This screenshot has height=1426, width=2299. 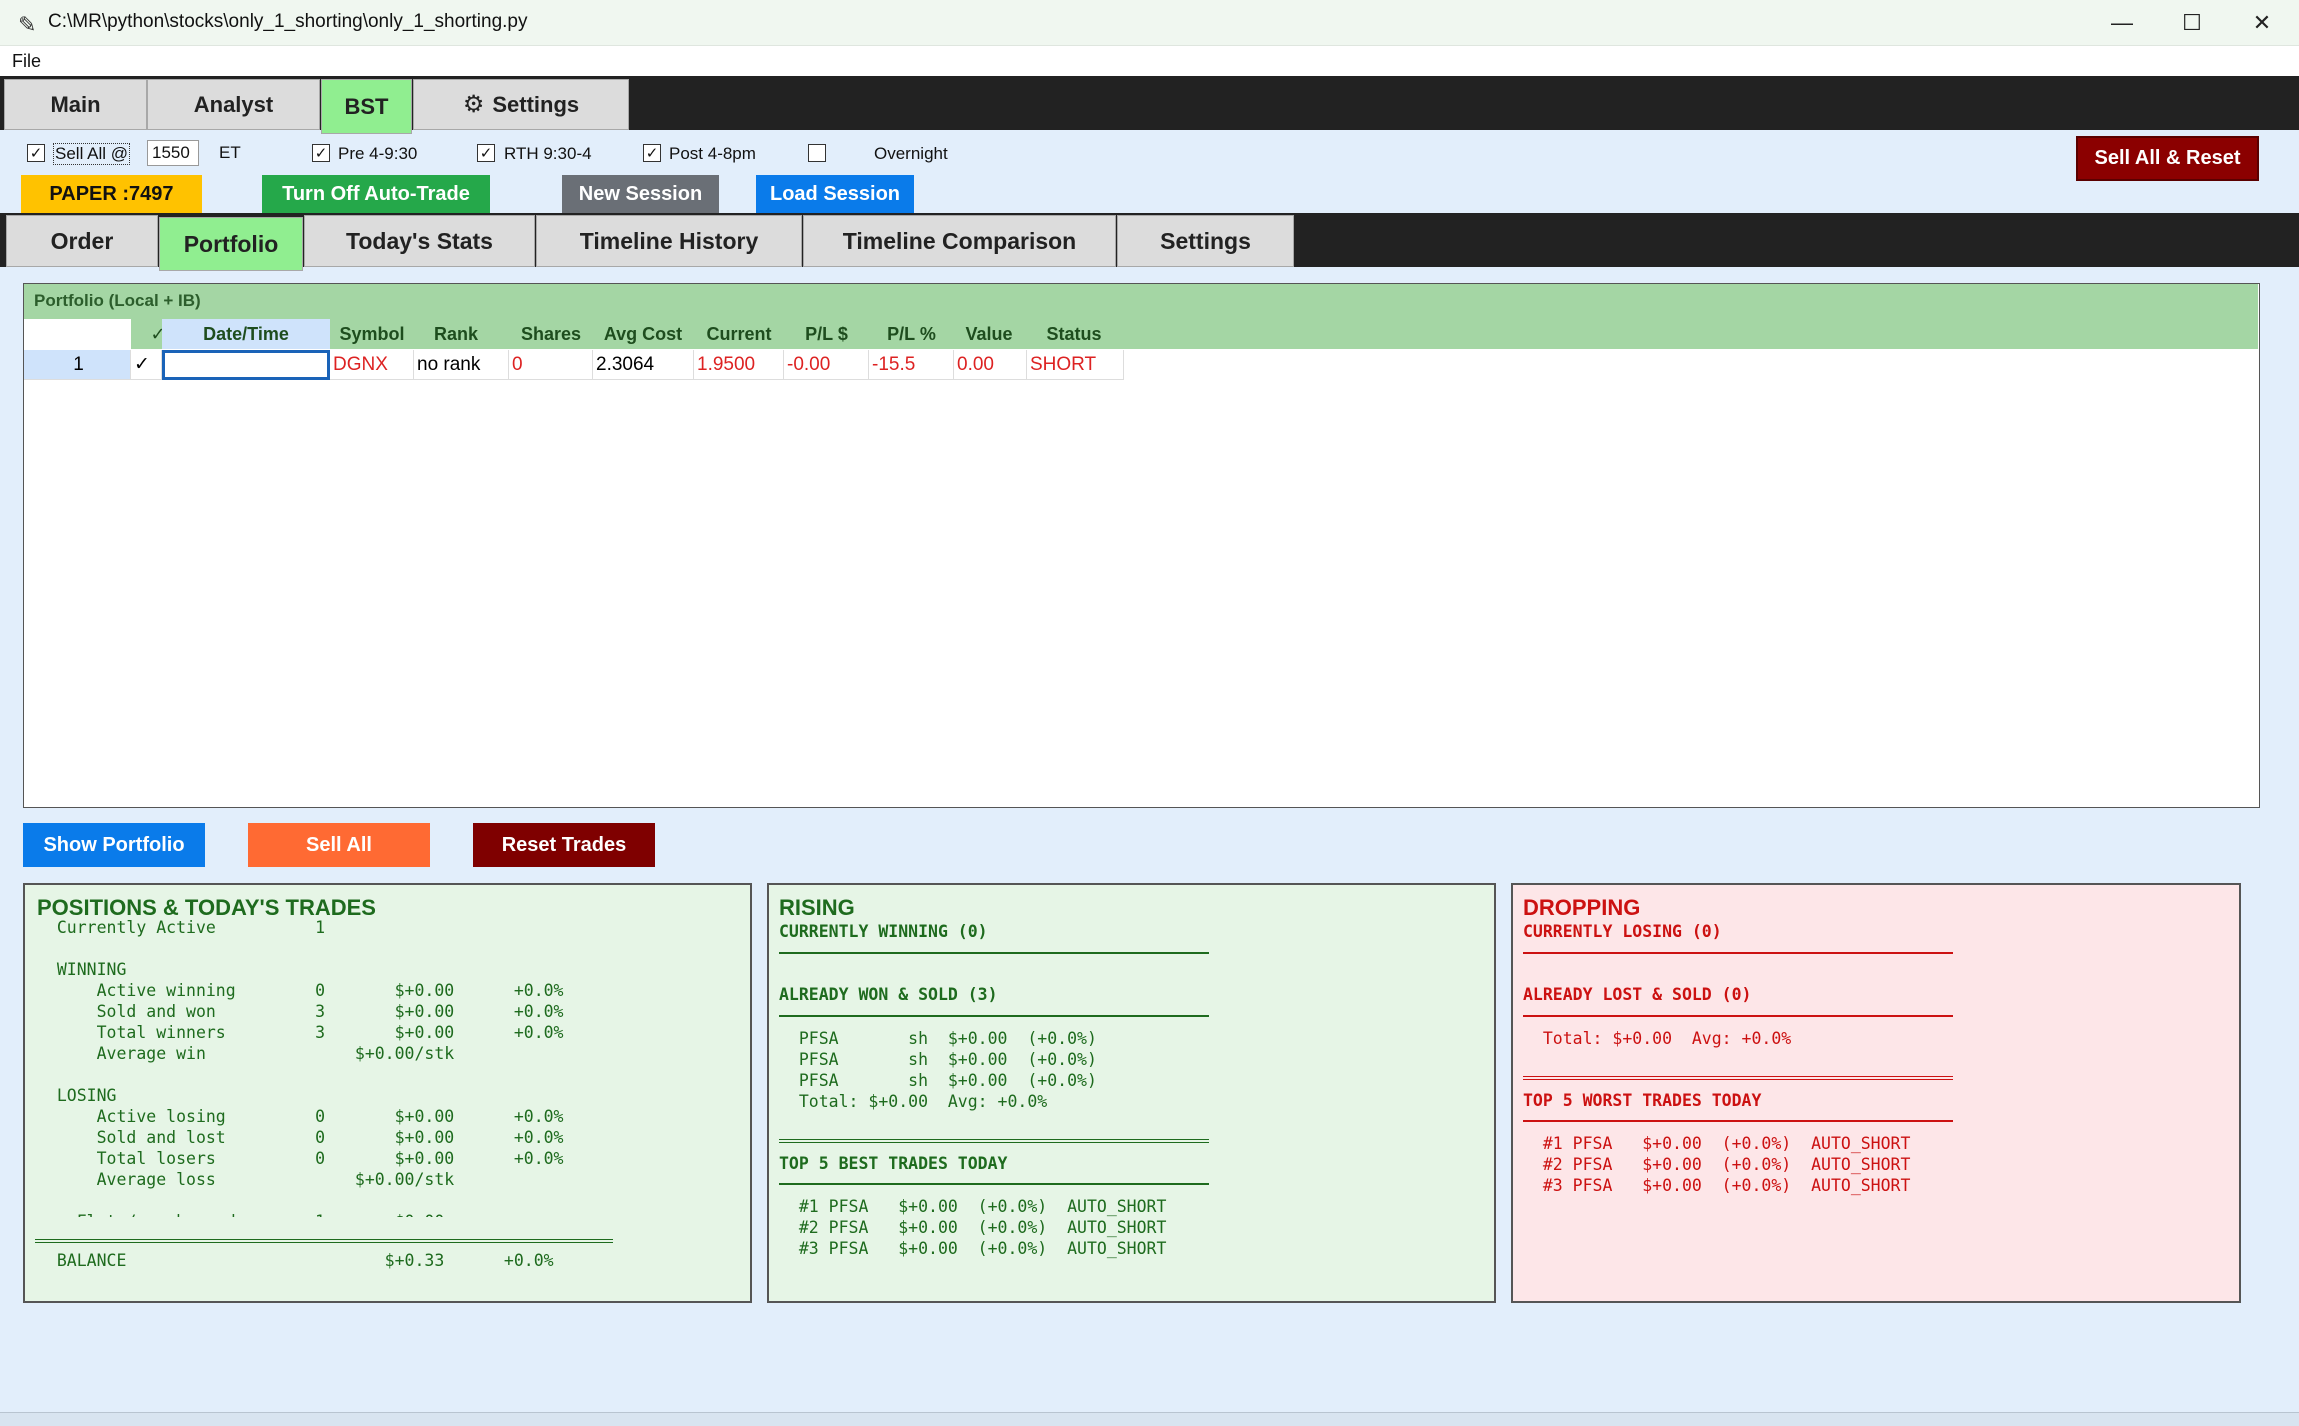 I want to click on post-market-label: Post 4-8pm, so click(x=712, y=153).